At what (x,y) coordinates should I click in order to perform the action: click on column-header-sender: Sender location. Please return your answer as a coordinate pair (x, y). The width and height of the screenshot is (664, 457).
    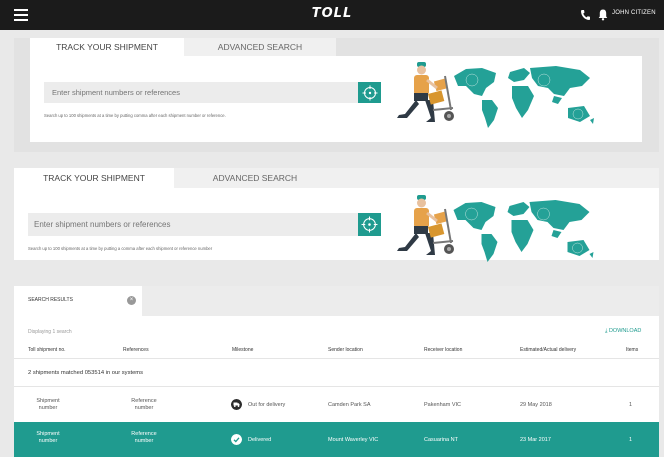
    Looking at the image, I should click on (345, 350).